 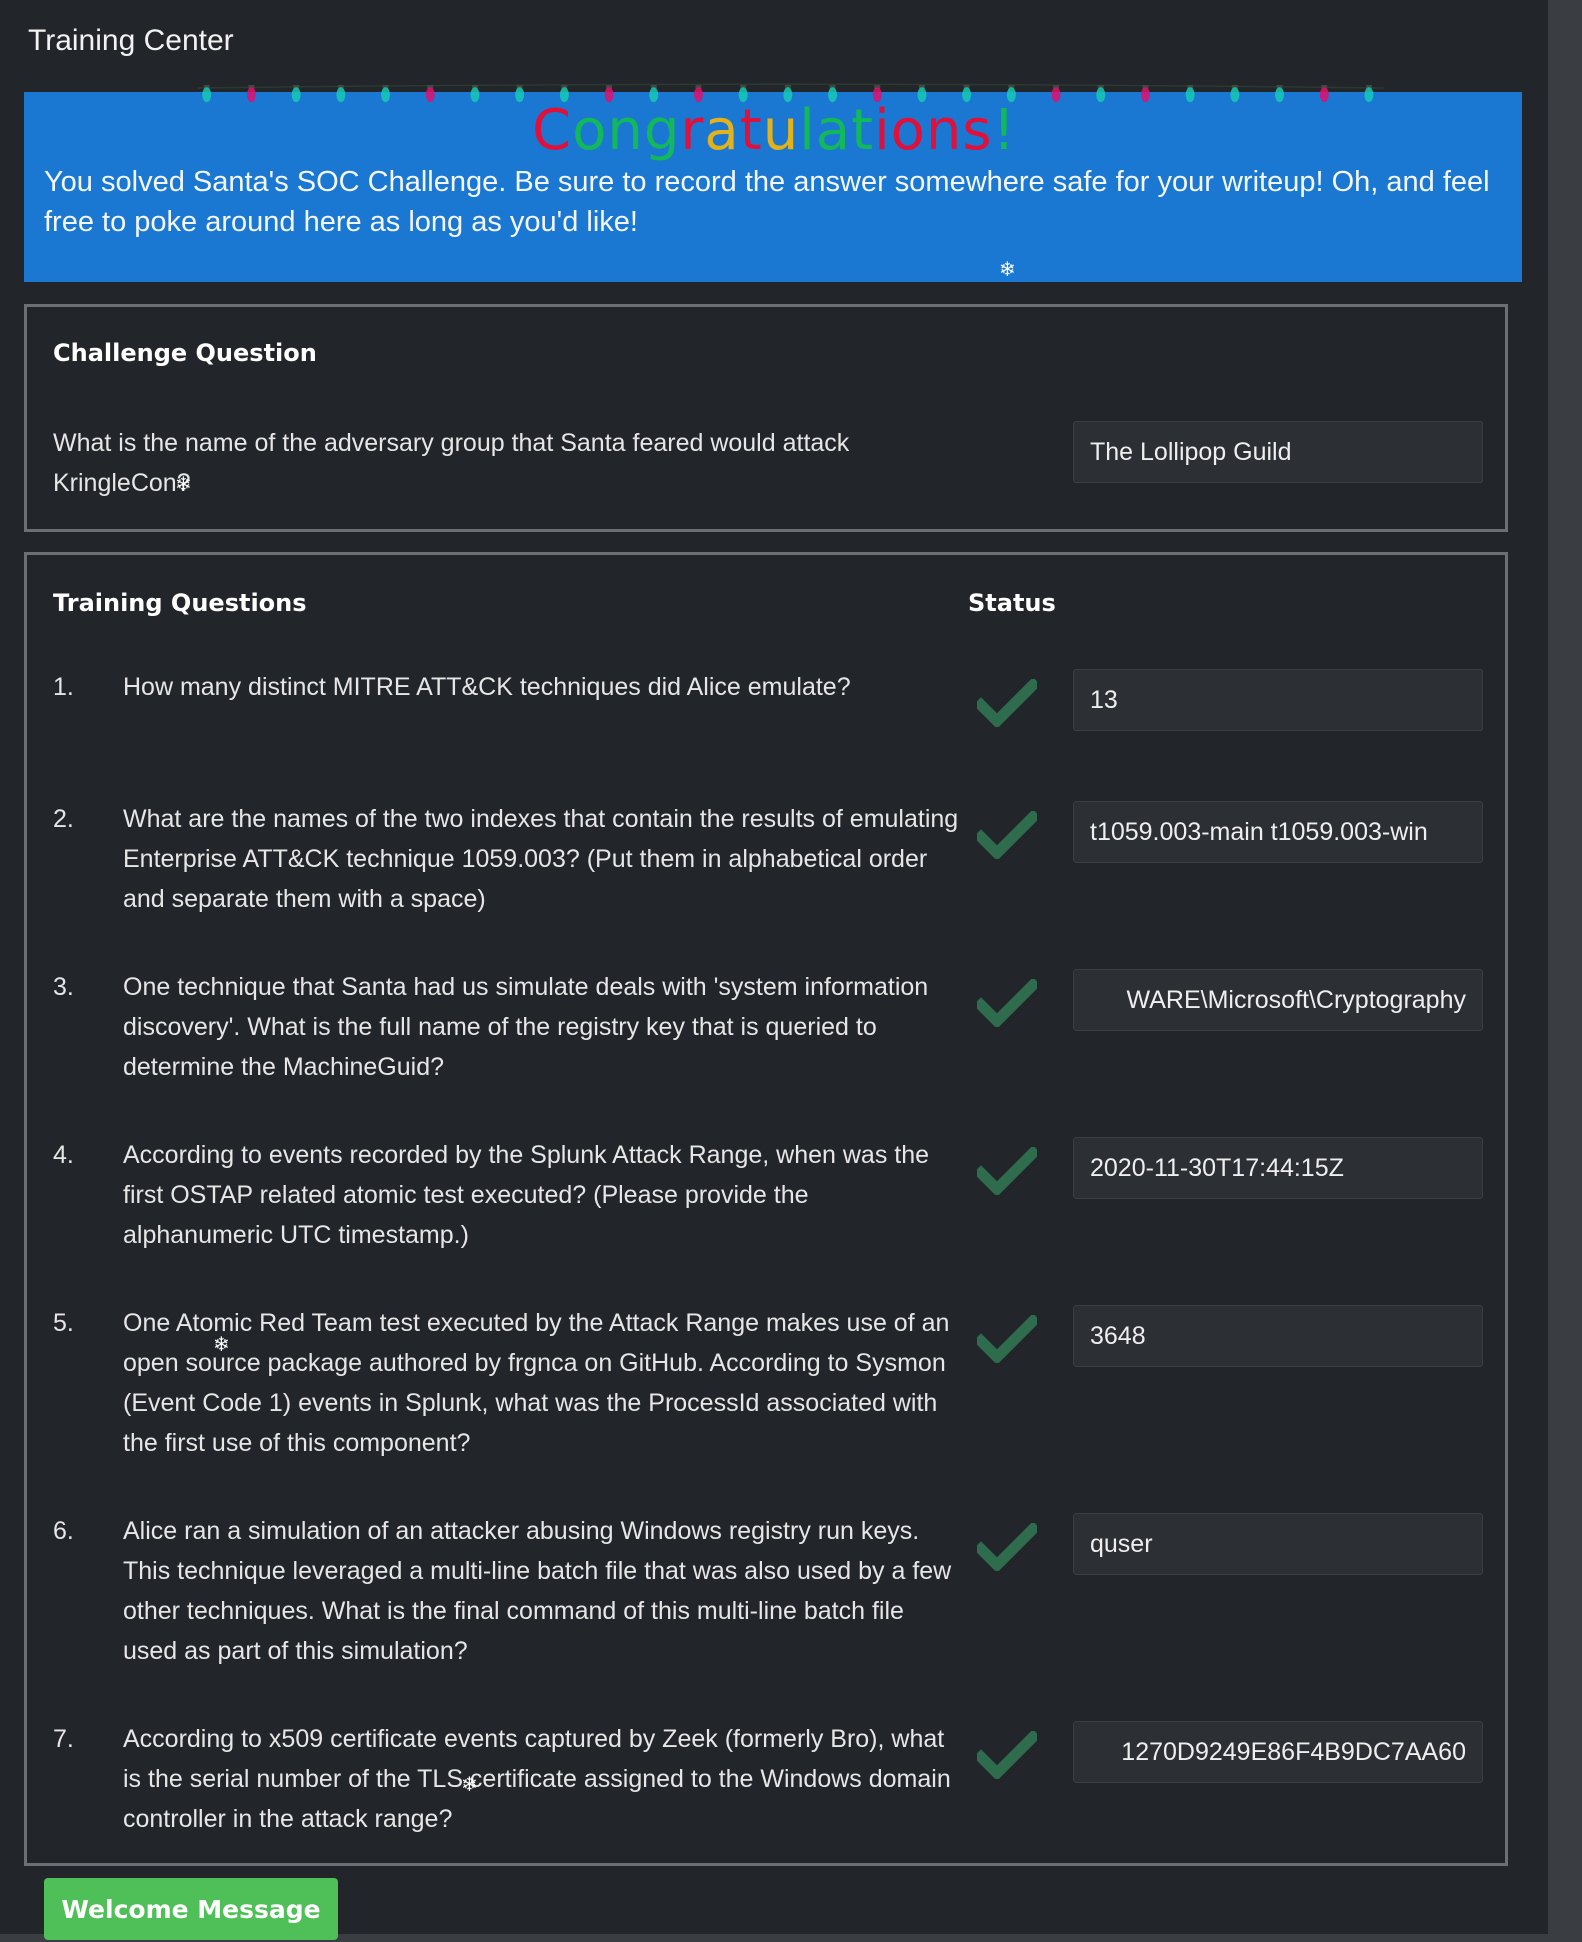 I want to click on training-answer-field: 2020-11-30T17:44:15Z, so click(x=1278, y=1168).